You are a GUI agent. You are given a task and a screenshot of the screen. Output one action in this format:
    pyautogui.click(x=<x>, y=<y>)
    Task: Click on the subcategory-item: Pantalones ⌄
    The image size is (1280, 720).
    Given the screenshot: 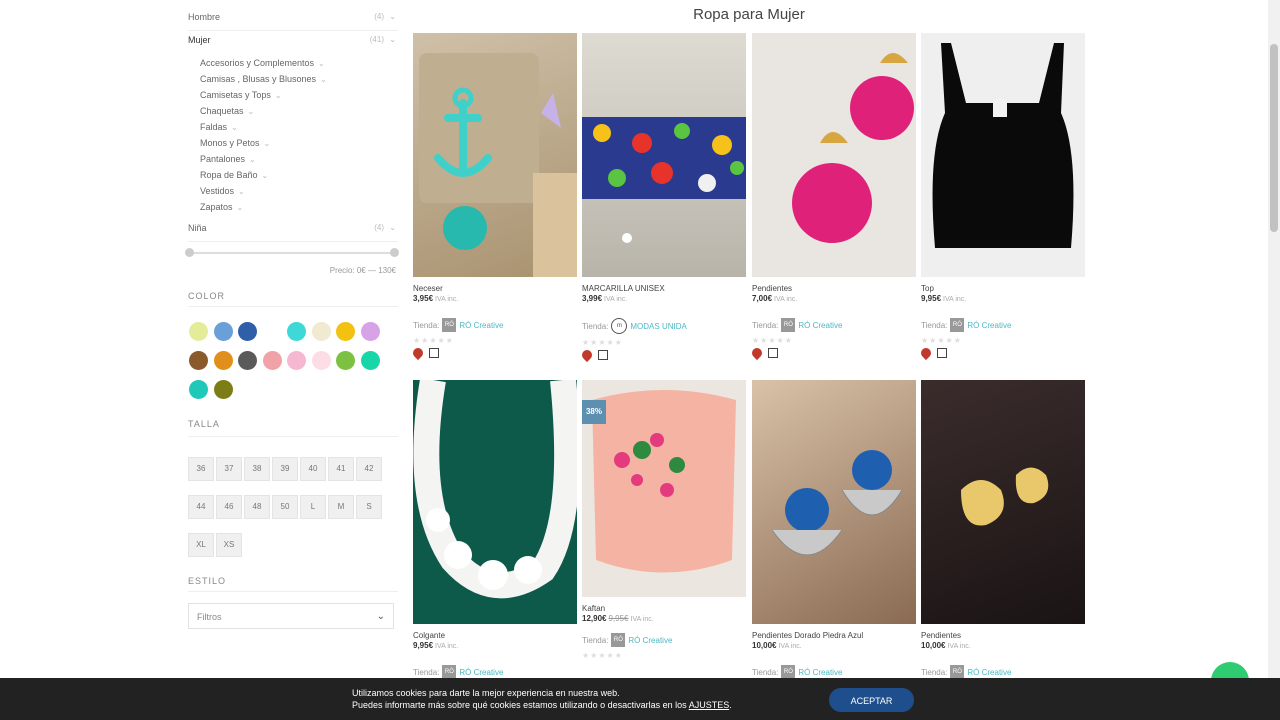 What is the action you would take?
    pyautogui.click(x=299, y=159)
    